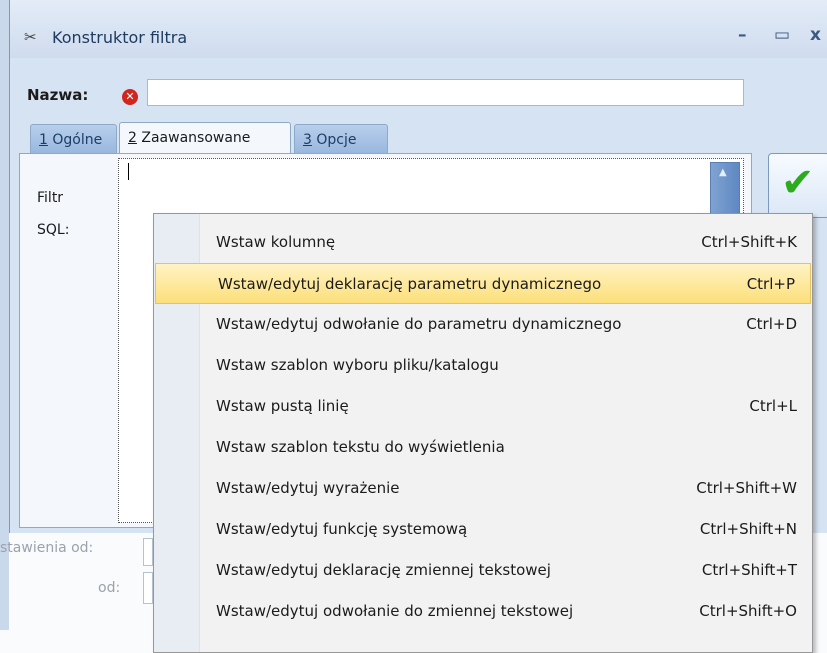 The height and width of the screenshot is (653, 827). Describe the element at coordinates (193, 138) in the screenshot. I see `tab-advanced-label: Zaawansowane` at that location.